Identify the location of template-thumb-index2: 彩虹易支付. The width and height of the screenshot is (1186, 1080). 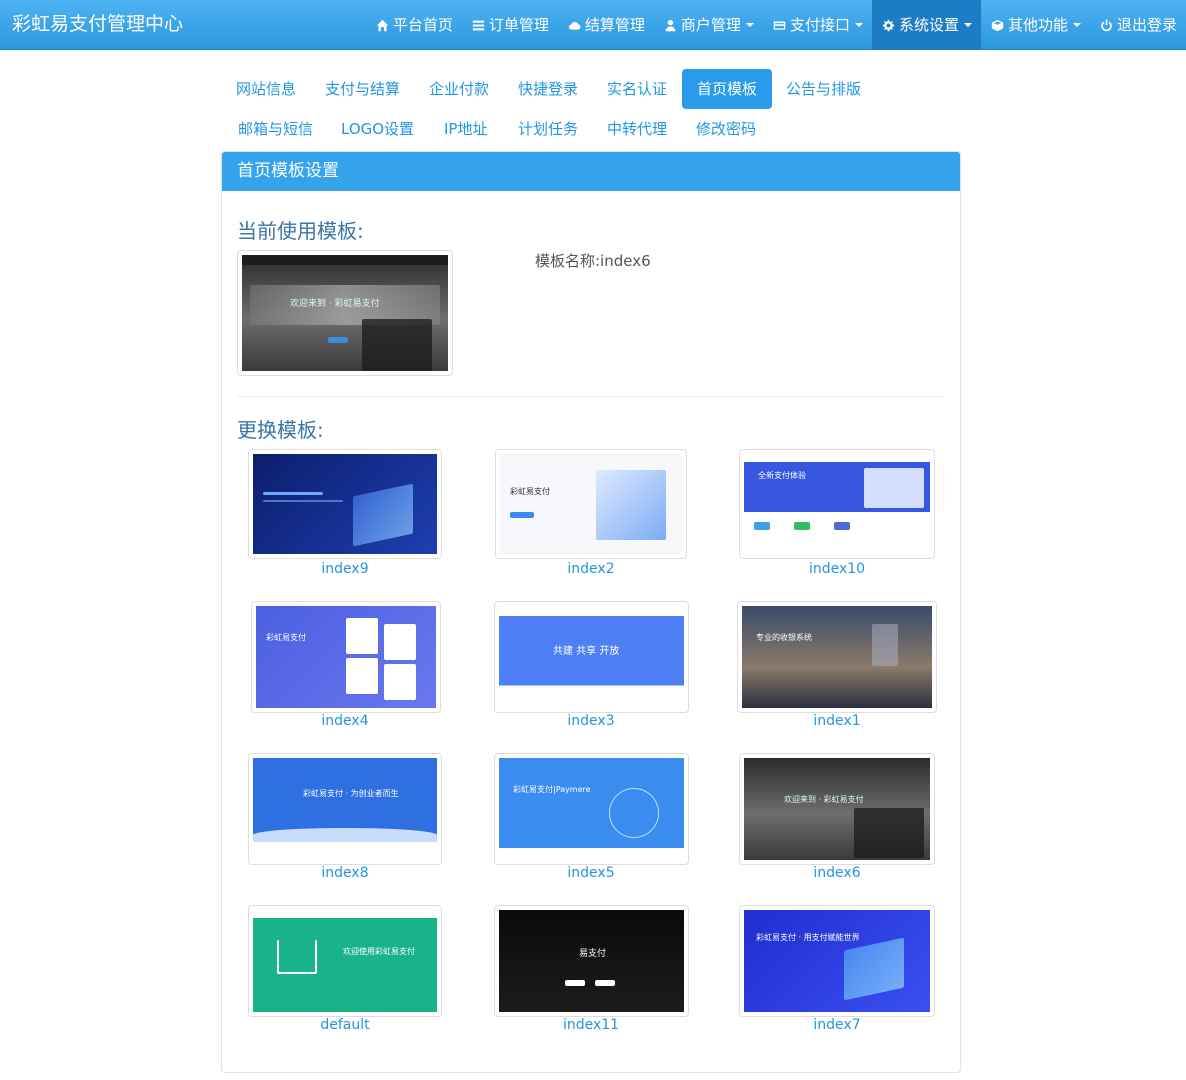
(591, 504).